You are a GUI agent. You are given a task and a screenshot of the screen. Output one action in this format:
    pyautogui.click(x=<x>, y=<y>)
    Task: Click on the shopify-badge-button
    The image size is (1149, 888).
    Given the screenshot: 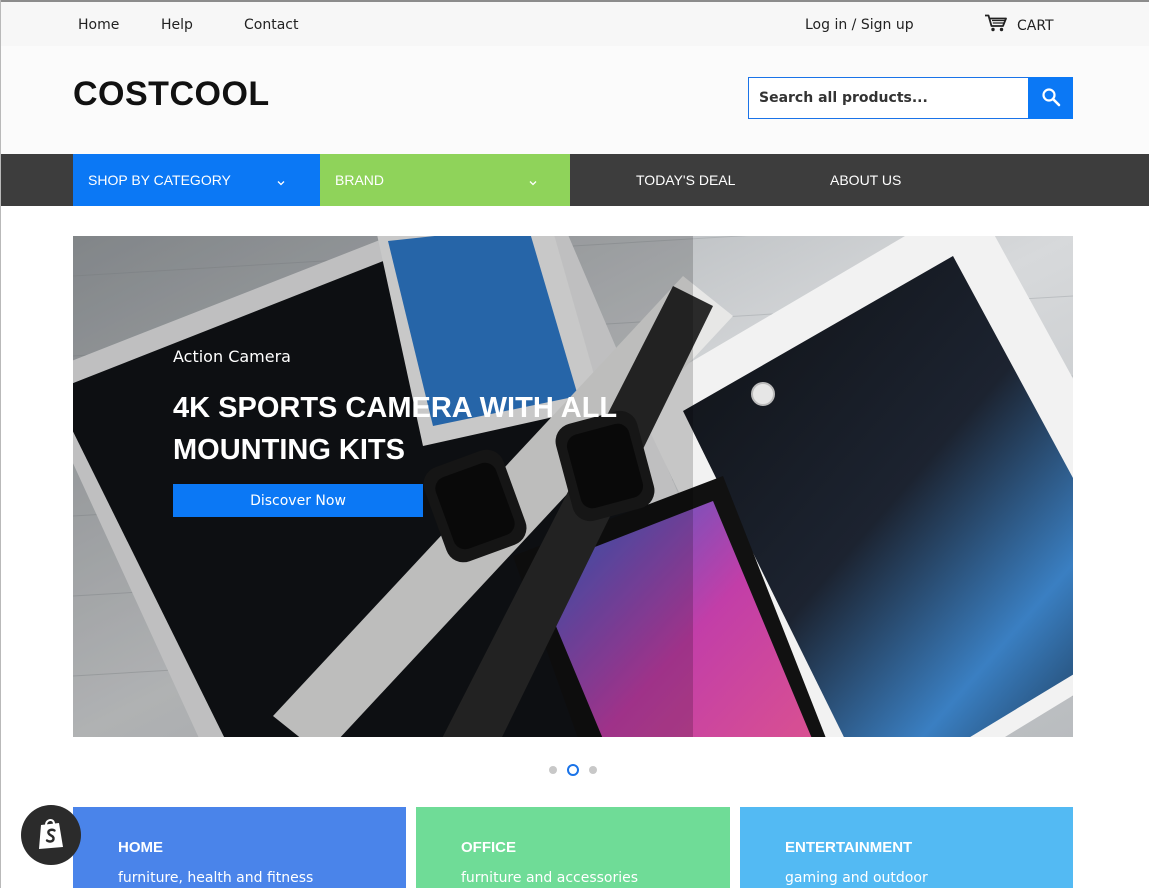 What is the action you would take?
    pyautogui.click(x=51, y=835)
    